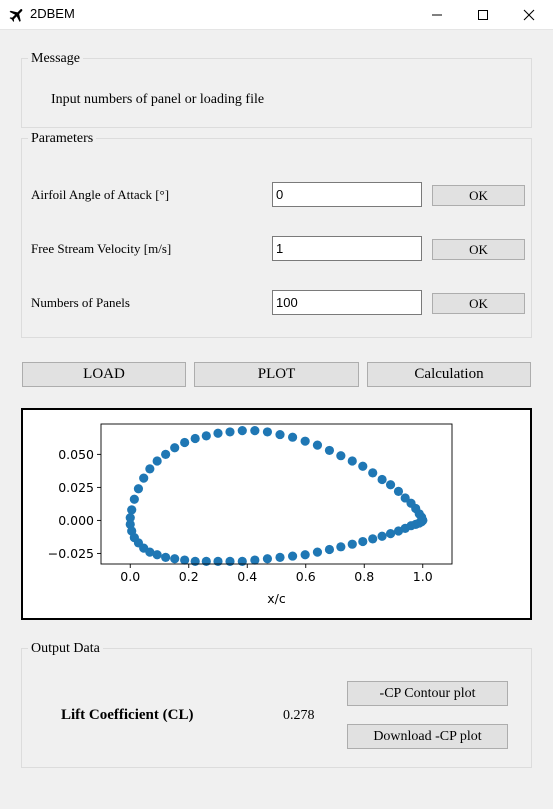  I want to click on lift-coefficient-label: Lift Coefficient (CL), so click(127, 715).